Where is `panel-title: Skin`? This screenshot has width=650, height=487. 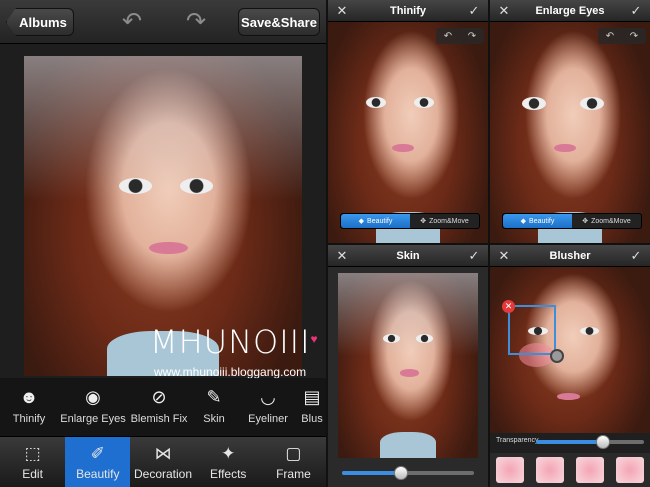 panel-title: Skin is located at coordinates (408, 255).